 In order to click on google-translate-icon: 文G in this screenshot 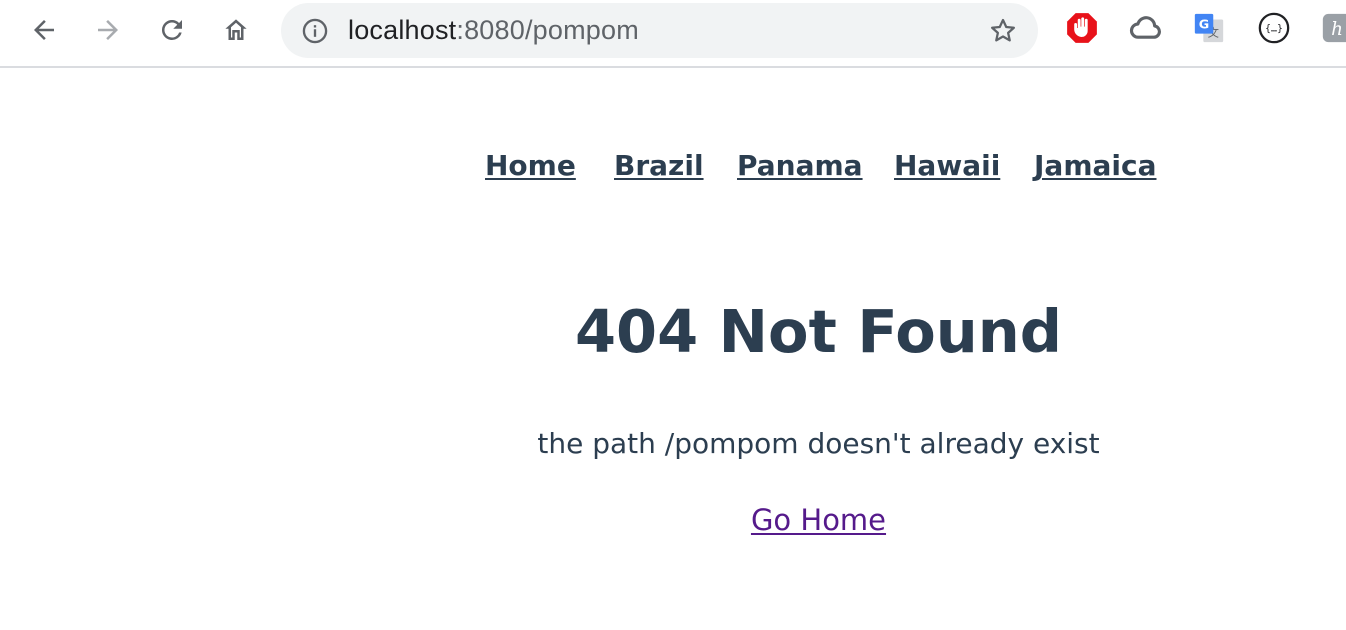, I will do `click(1209, 30)`.